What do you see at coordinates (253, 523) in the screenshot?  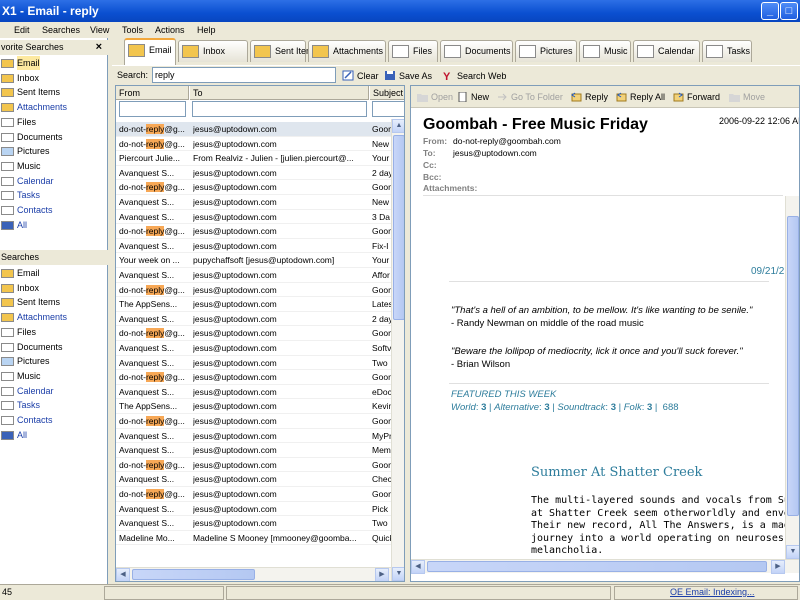 I see `table-row: Avanquest S... jesus@uptodown.com Two` at bounding box center [253, 523].